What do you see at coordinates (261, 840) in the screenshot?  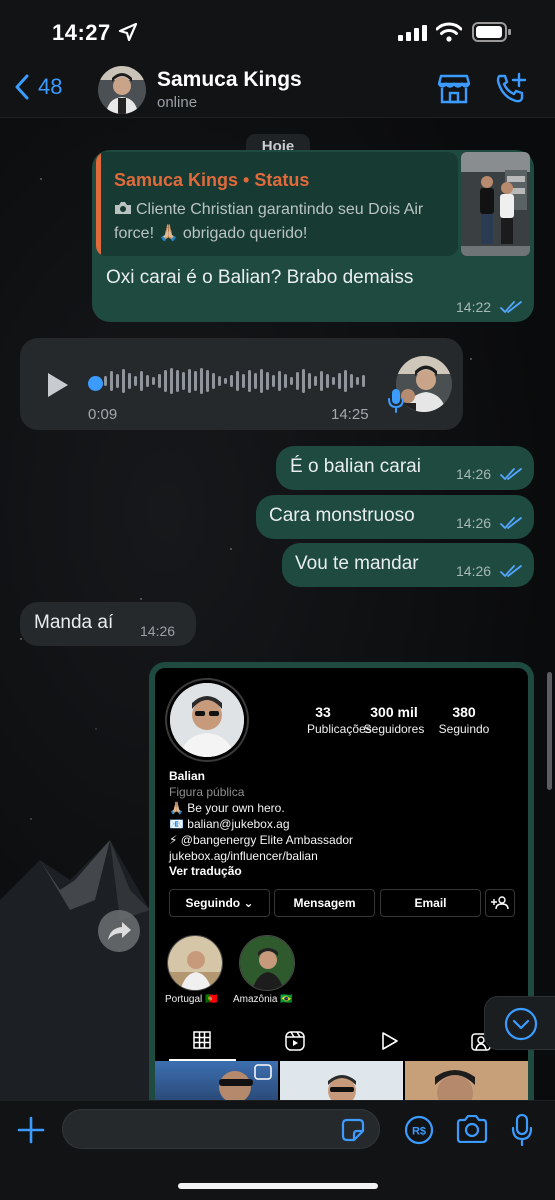 I see `bio-line: ⚡ @bangenergy Elite Ambassador` at bounding box center [261, 840].